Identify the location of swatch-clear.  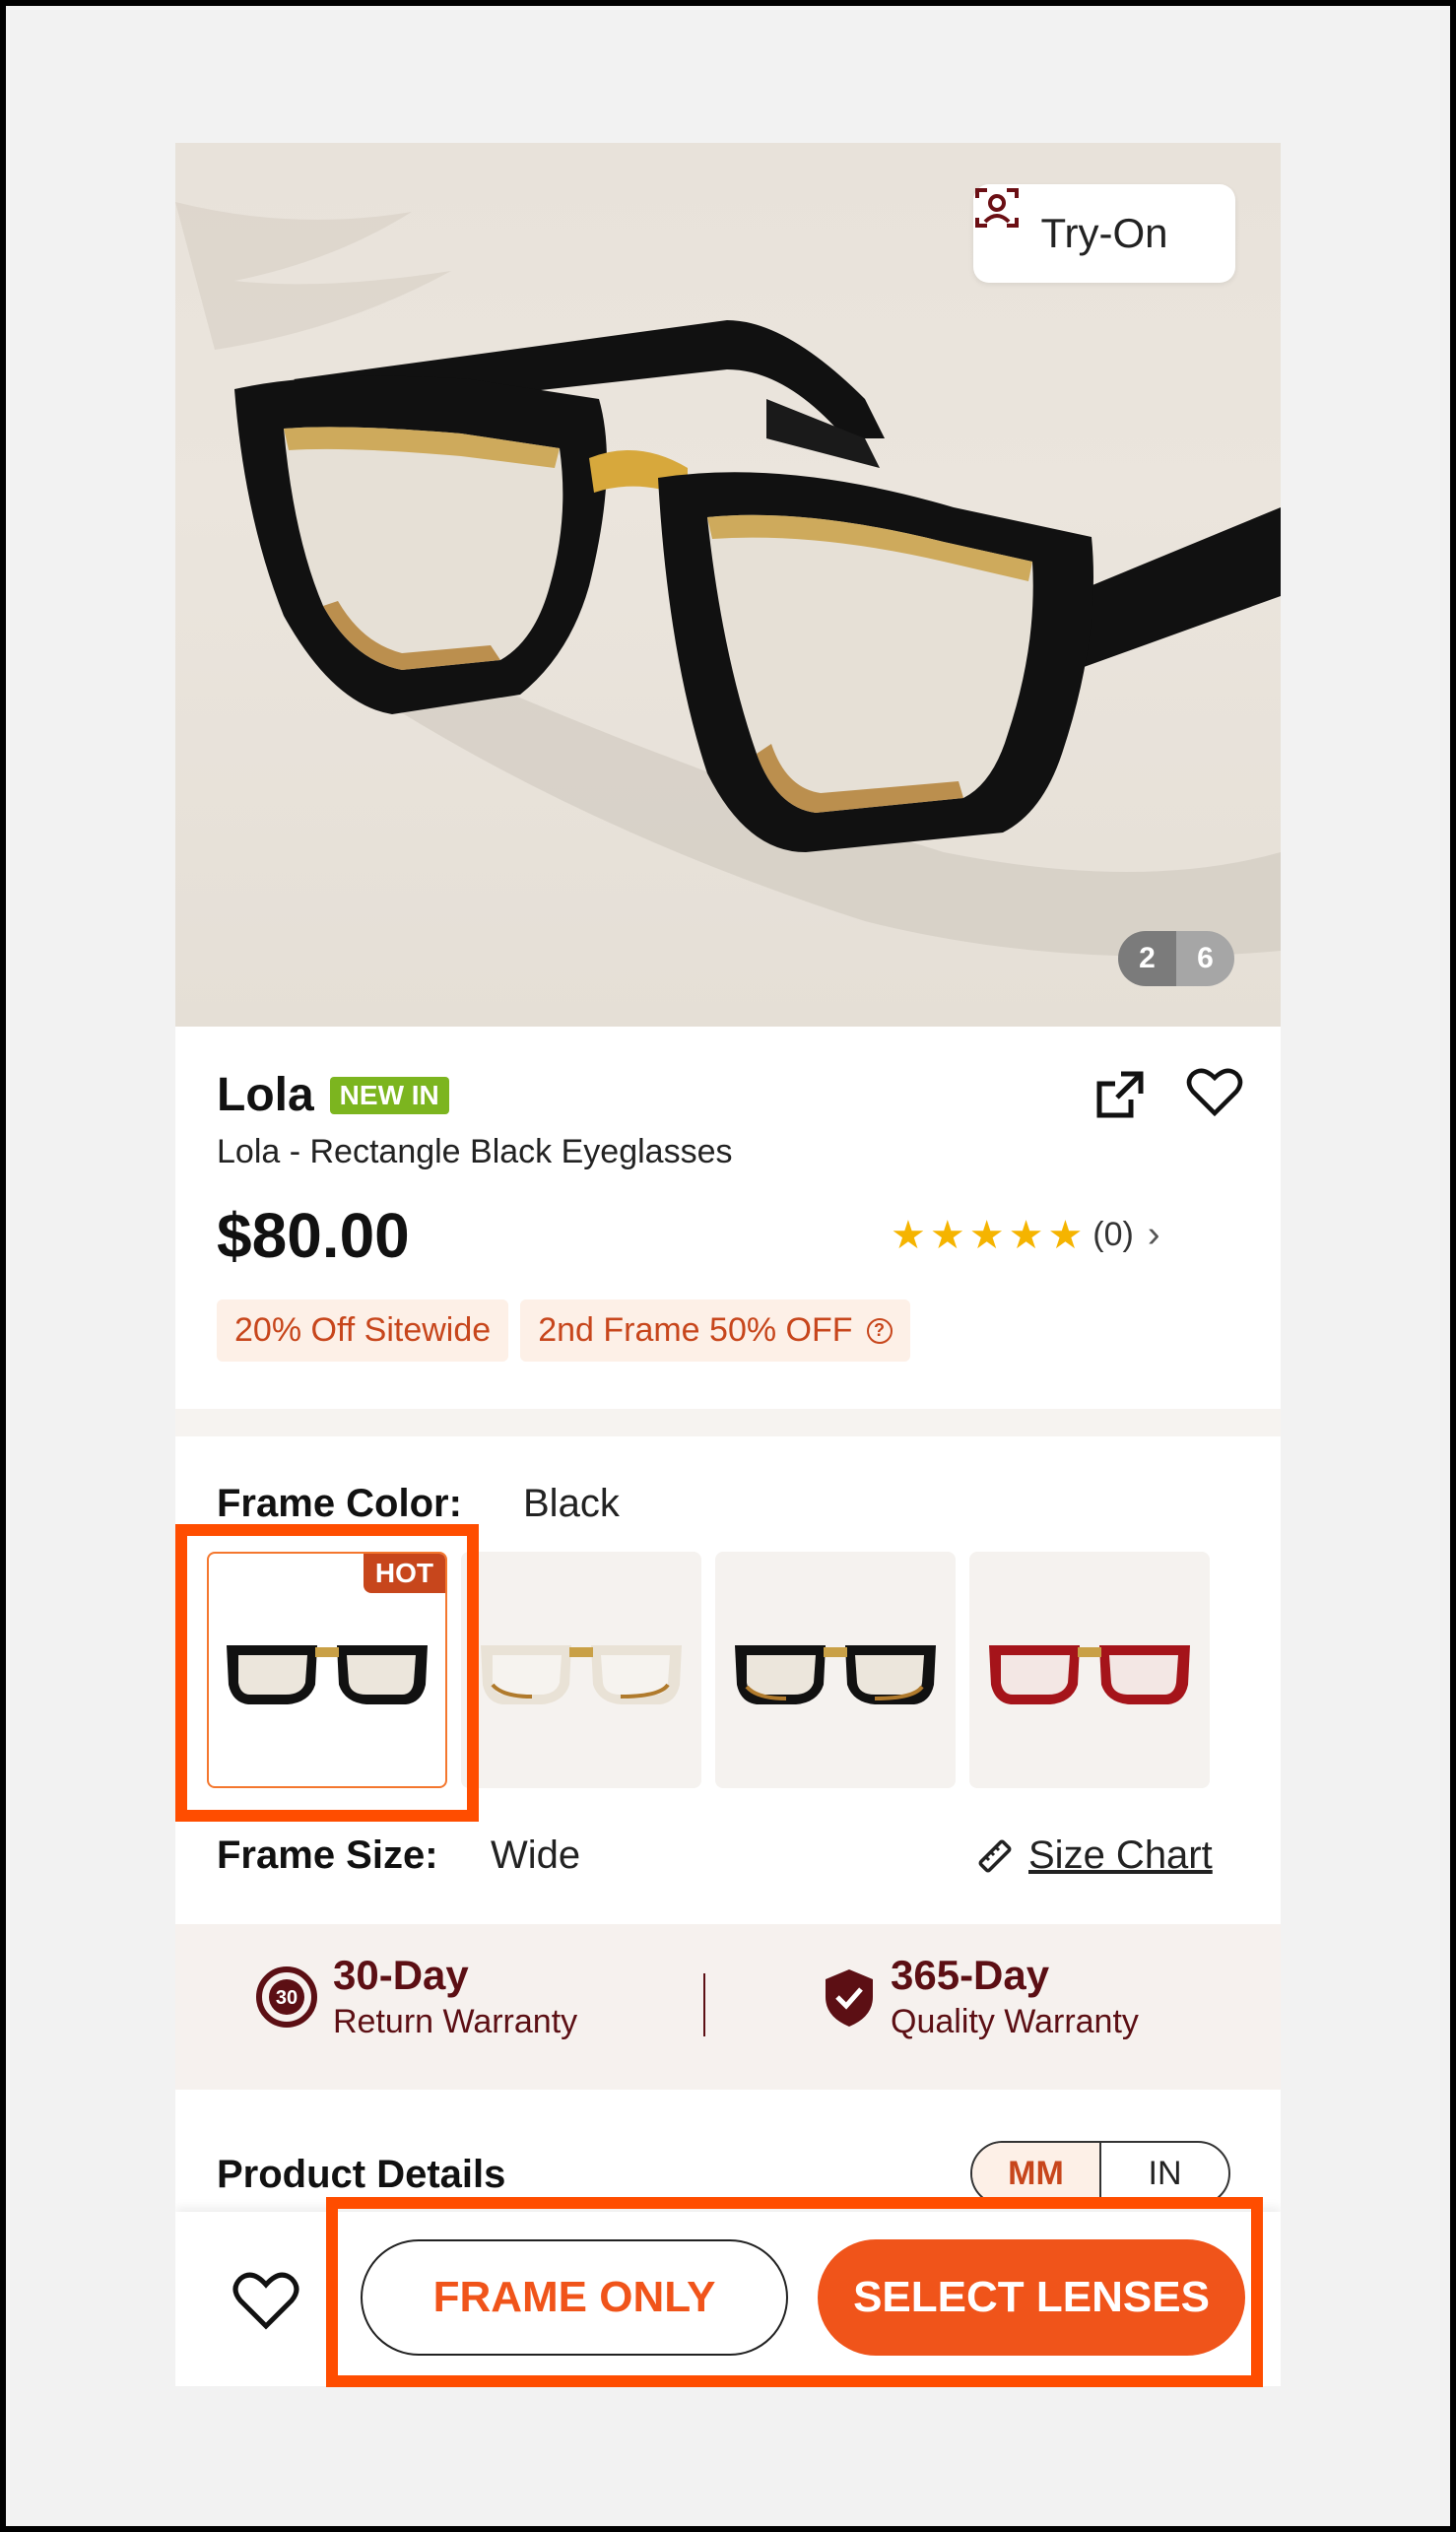
(581, 1670).